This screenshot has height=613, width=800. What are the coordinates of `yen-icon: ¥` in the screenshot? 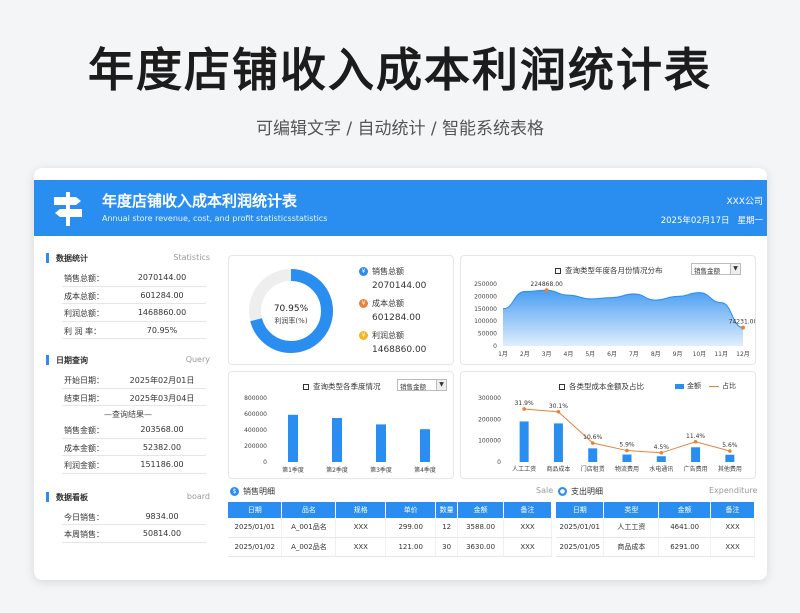 It's located at (363, 271).